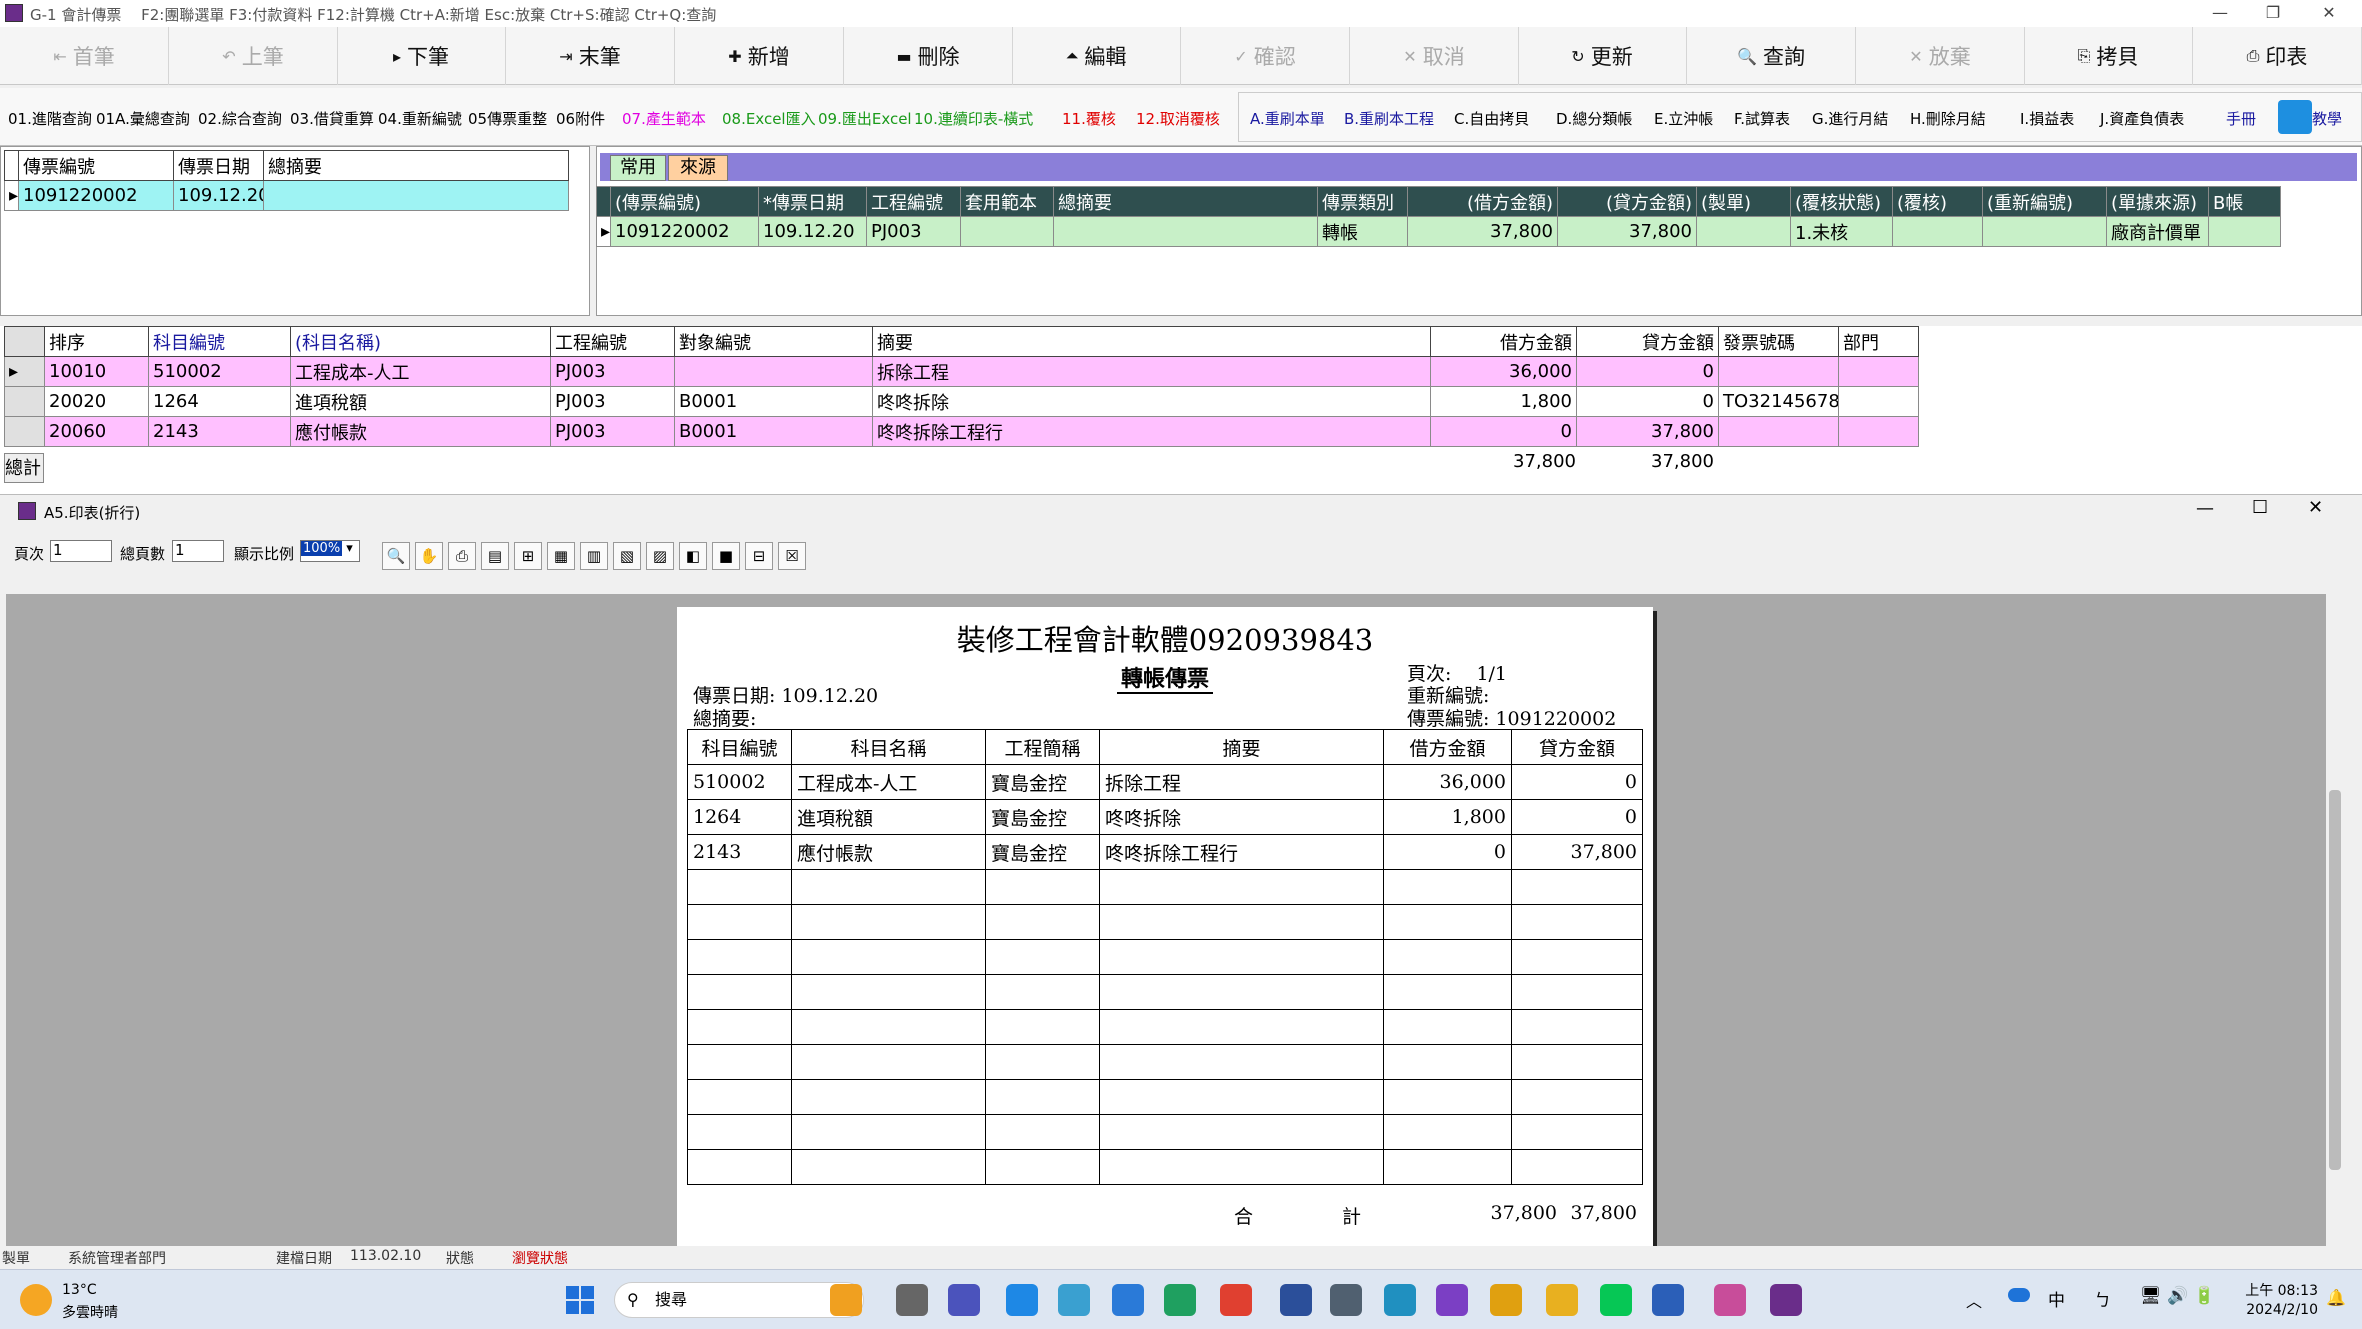  I want to click on col-header: *傳票日期, so click(812, 201).